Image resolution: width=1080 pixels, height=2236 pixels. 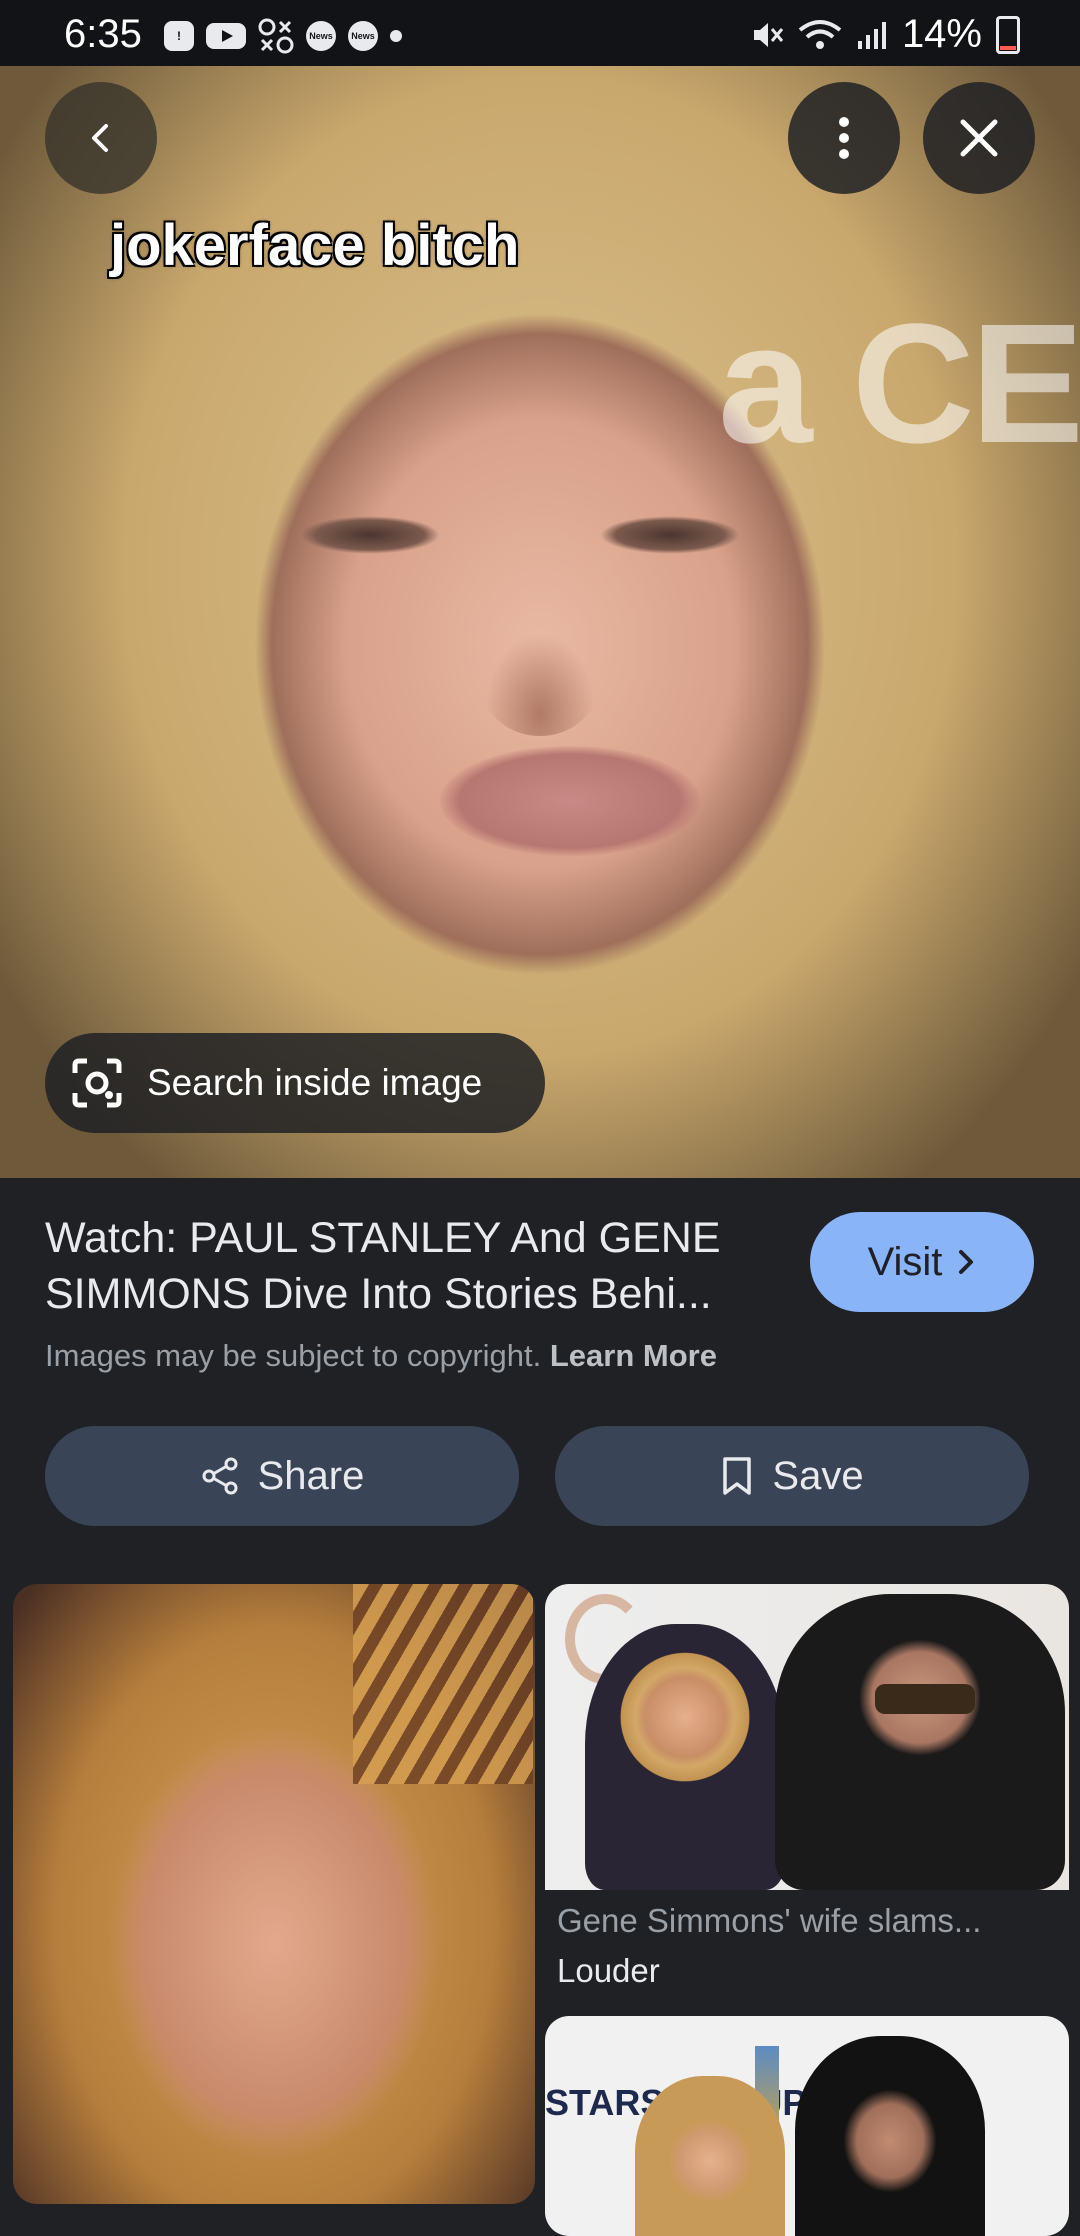 What do you see at coordinates (633, 1355) in the screenshot?
I see `learn-more-link: Learn More` at bounding box center [633, 1355].